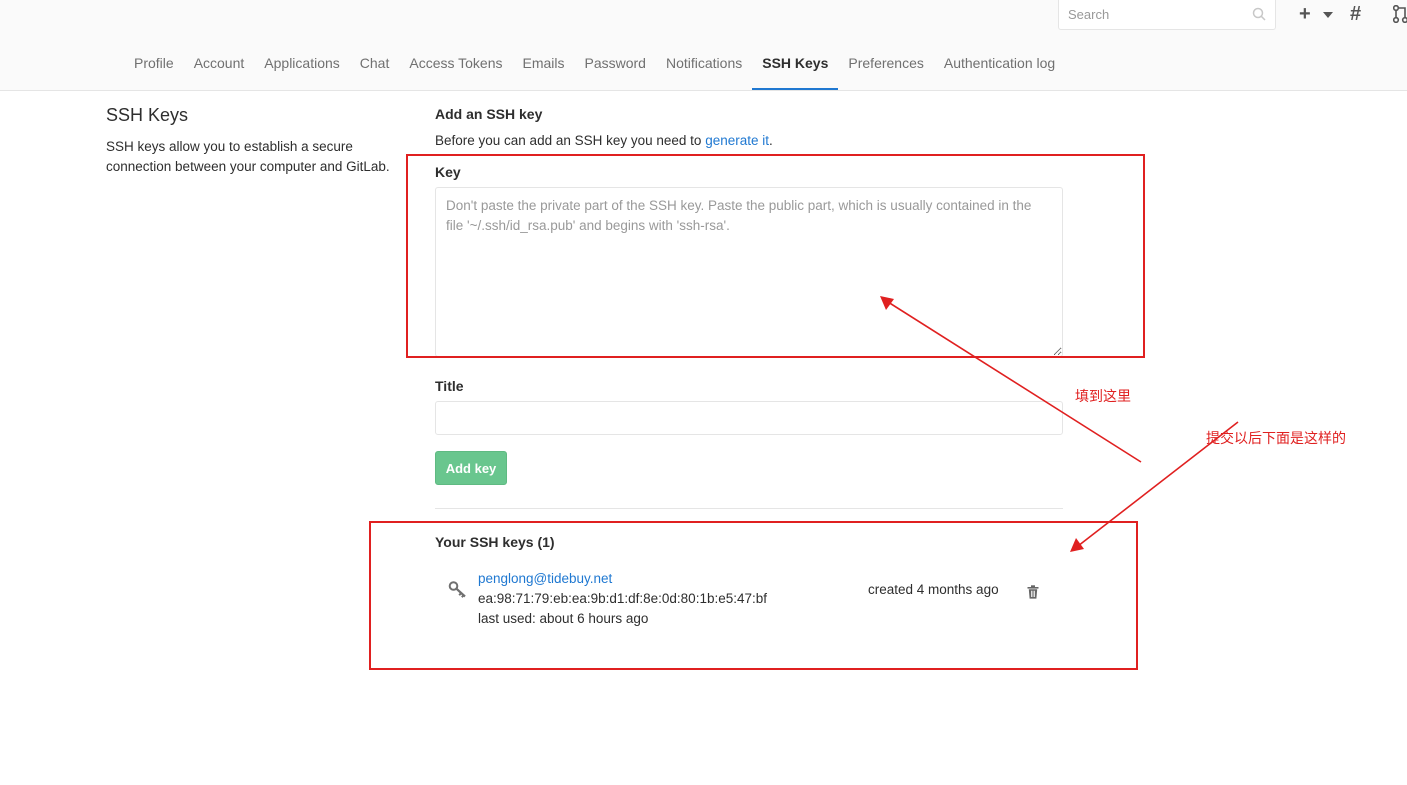 The height and width of the screenshot is (785, 1407). What do you see at coordinates (704, 64) in the screenshot?
I see `tab-notifications: Notifications` at bounding box center [704, 64].